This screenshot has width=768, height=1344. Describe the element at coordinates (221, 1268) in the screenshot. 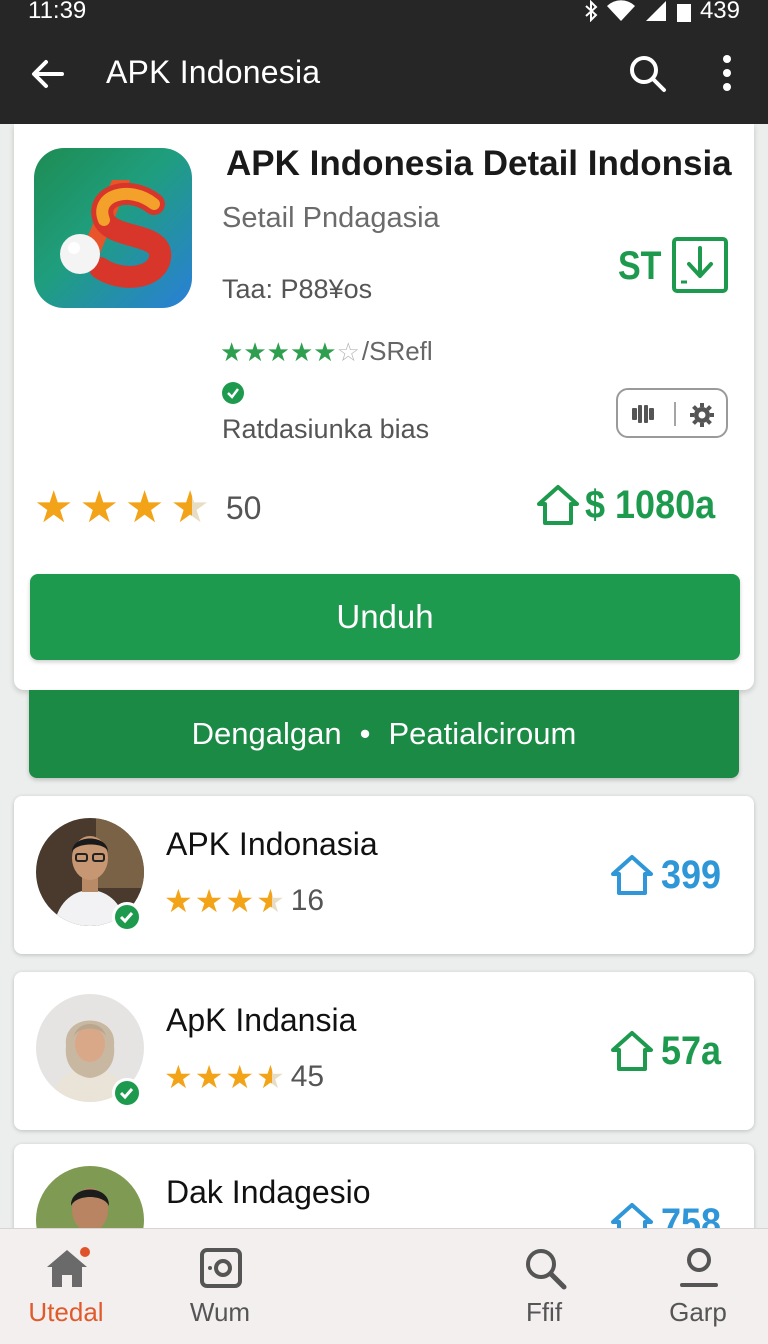

I see `camera-icon` at that location.